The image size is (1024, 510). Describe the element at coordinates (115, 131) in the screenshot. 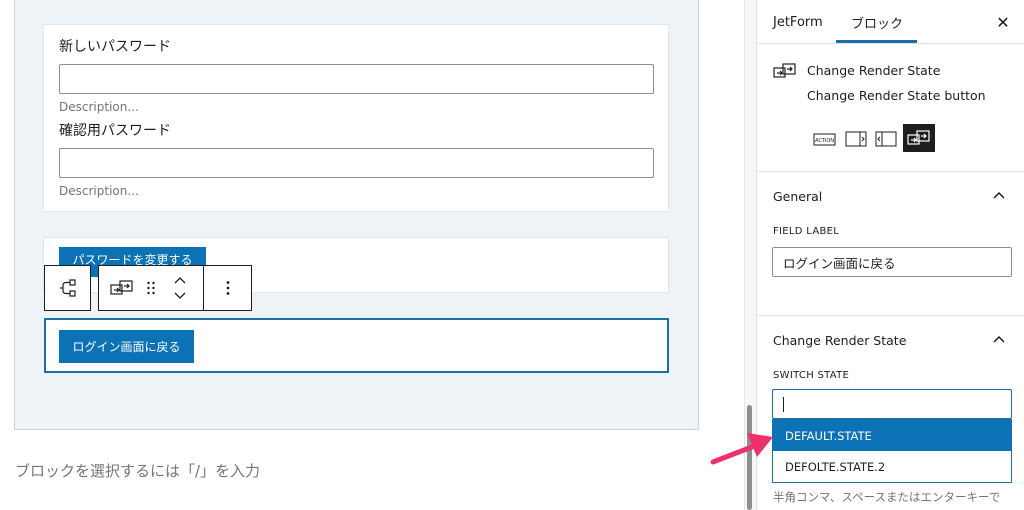

I see `confirm-password-label: 確認用パスワード` at that location.